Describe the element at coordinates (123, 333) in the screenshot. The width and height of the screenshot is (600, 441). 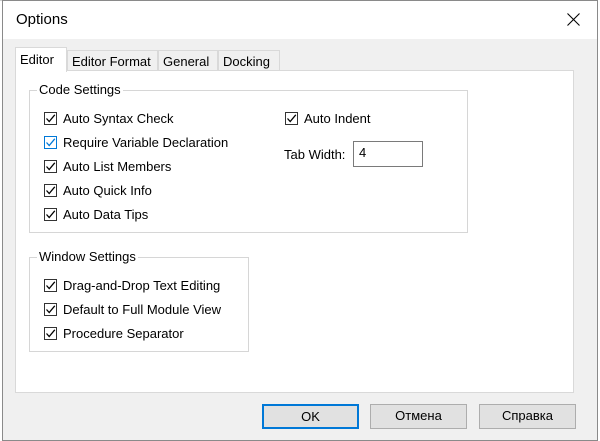
I see `checkbox-label: Procedure Separator` at that location.